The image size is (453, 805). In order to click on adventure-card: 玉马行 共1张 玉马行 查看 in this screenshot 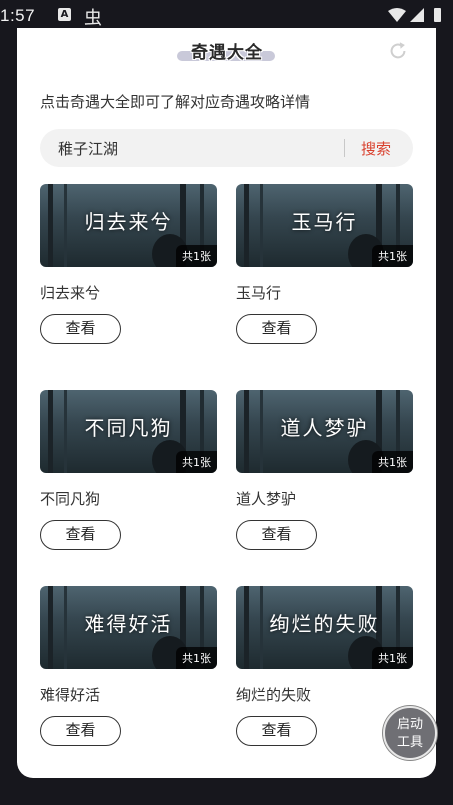, I will do `click(324, 269)`.